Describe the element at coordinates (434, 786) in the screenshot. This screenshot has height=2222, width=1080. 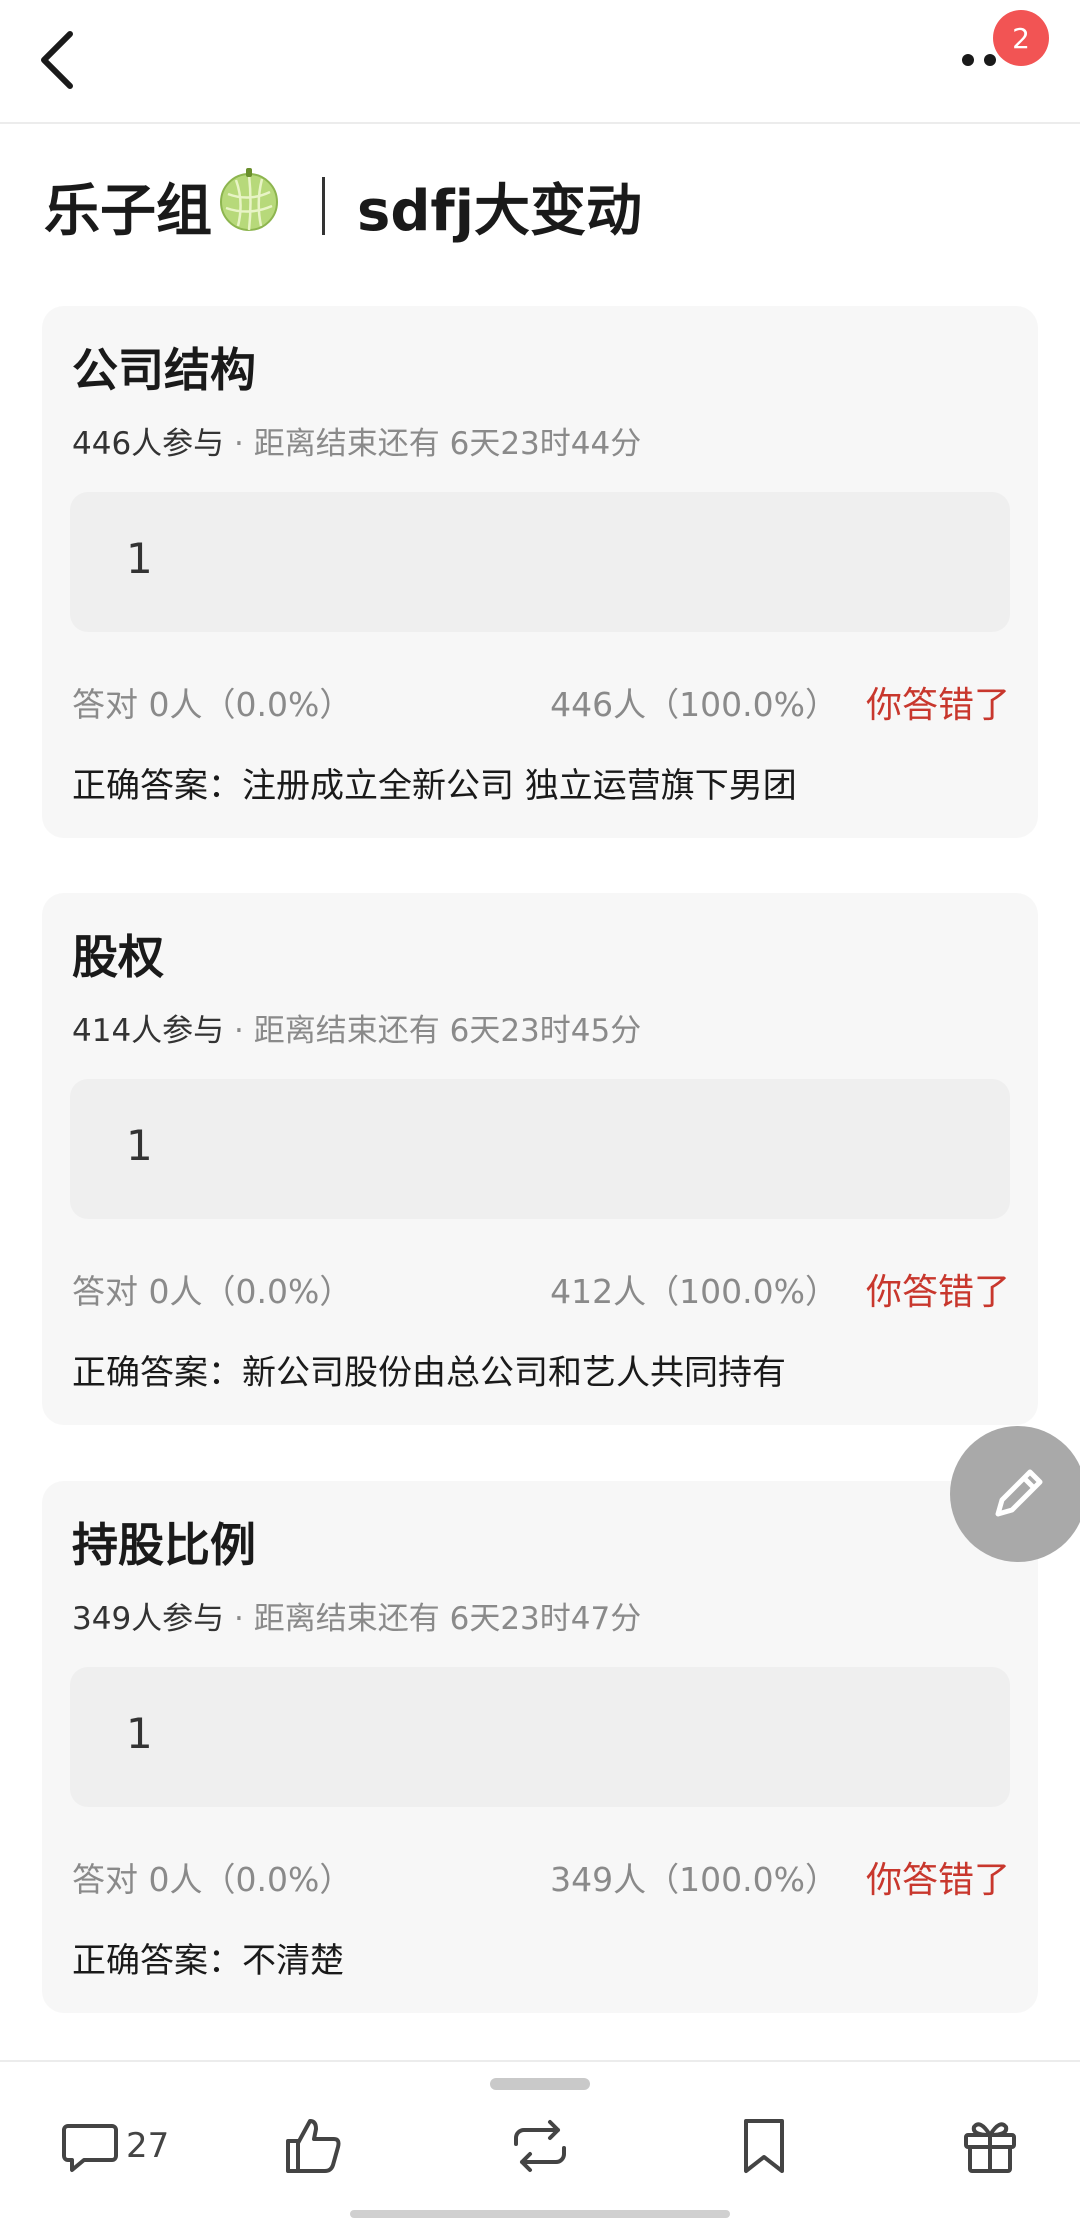
I see `correct-answer: 正确答案：注册成立全新公司 独立运营旗下男团` at that location.